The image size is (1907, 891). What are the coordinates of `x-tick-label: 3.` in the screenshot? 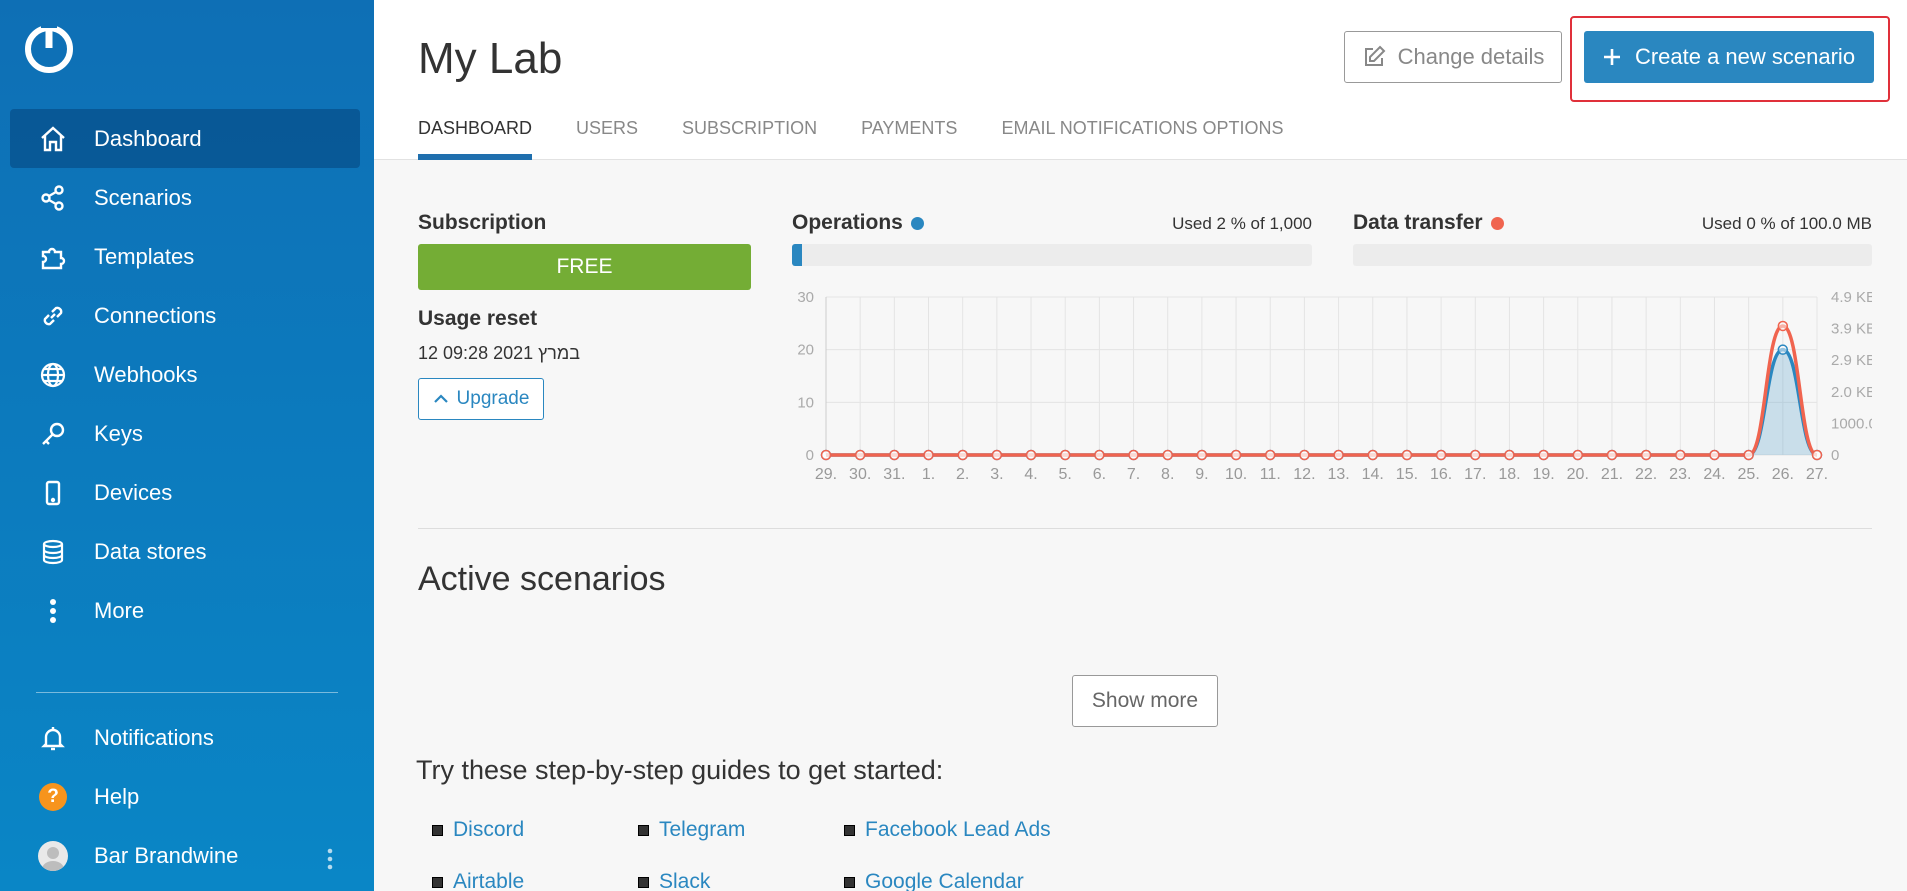 It's located at (996, 474).